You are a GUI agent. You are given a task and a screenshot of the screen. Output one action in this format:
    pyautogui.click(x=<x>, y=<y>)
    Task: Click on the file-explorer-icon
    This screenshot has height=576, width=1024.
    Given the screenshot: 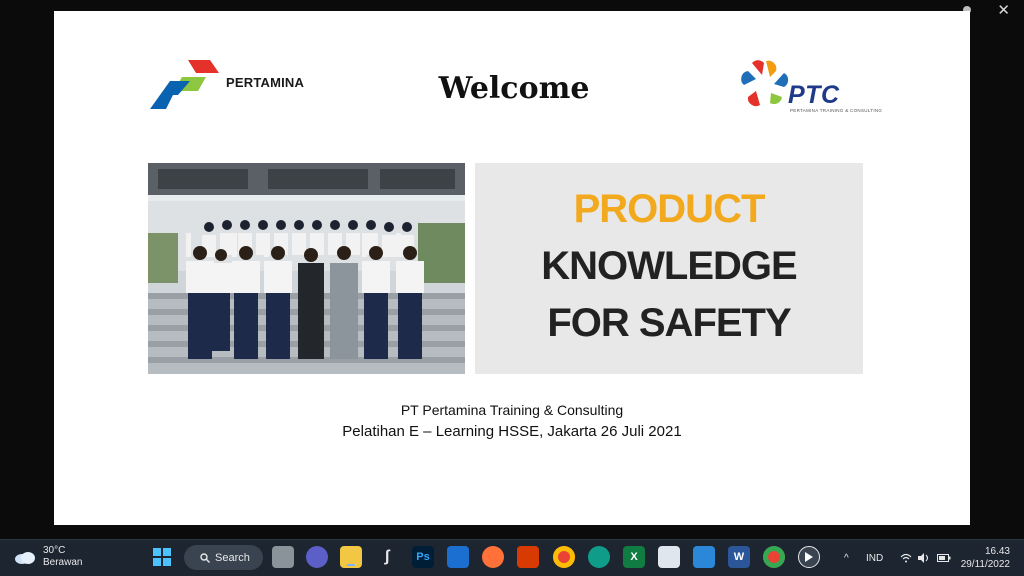 What is the action you would take?
    pyautogui.click(x=283, y=557)
    